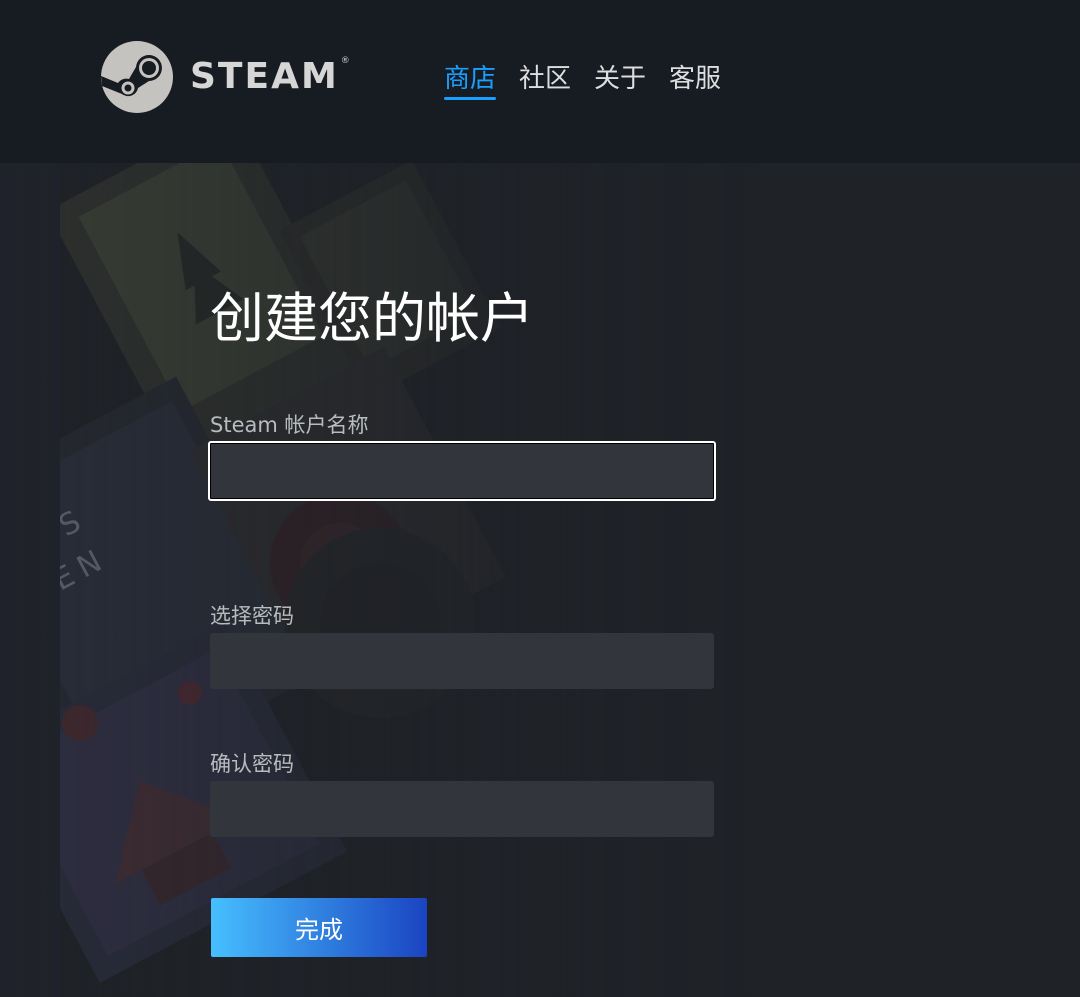 This screenshot has height=997, width=1080. What do you see at coordinates (470, 81) in the screenshot?
I see `nav-item-store: 商店` at bounding box center [470, 81].